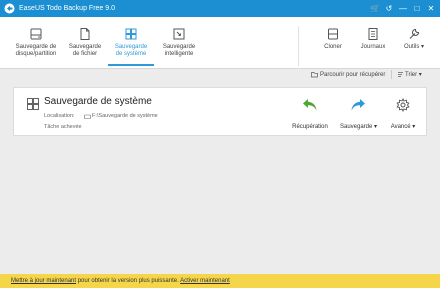 Image resolution: width=440 pixels, height=288 pixels. I want to click on logs-button: Journaux, so click(373, 43).